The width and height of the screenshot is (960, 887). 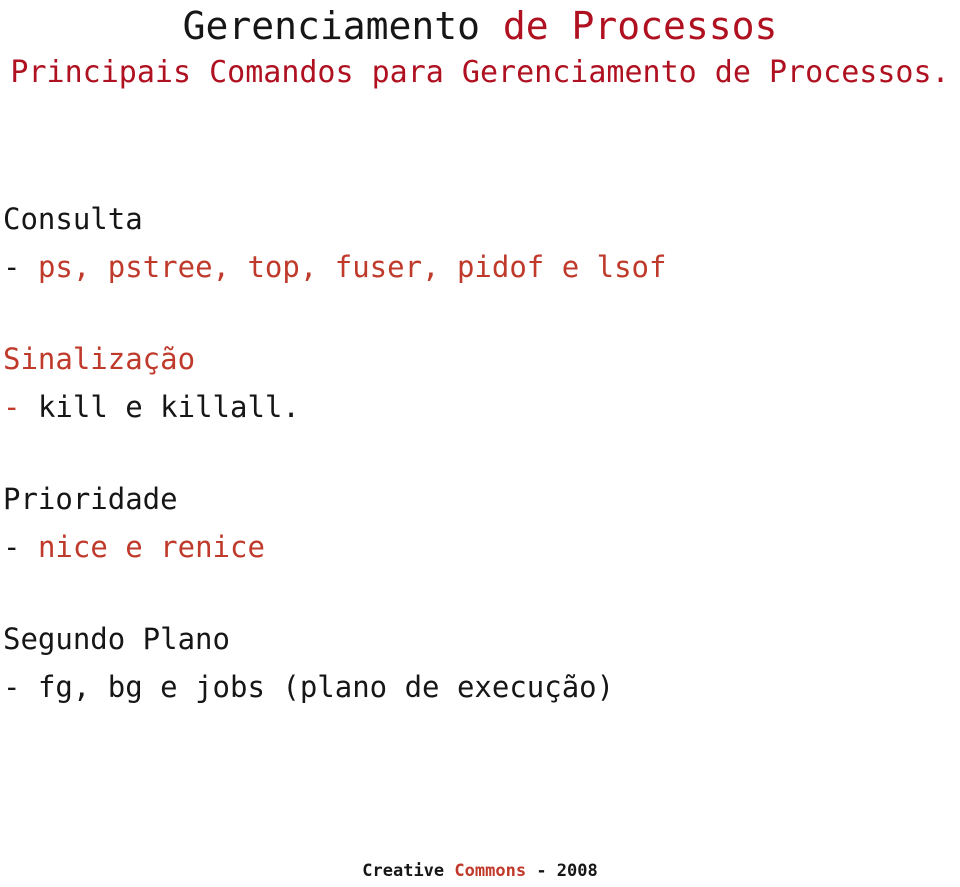 I want to click on footer-license-word-1: Creative, so click(x=403, y=871).